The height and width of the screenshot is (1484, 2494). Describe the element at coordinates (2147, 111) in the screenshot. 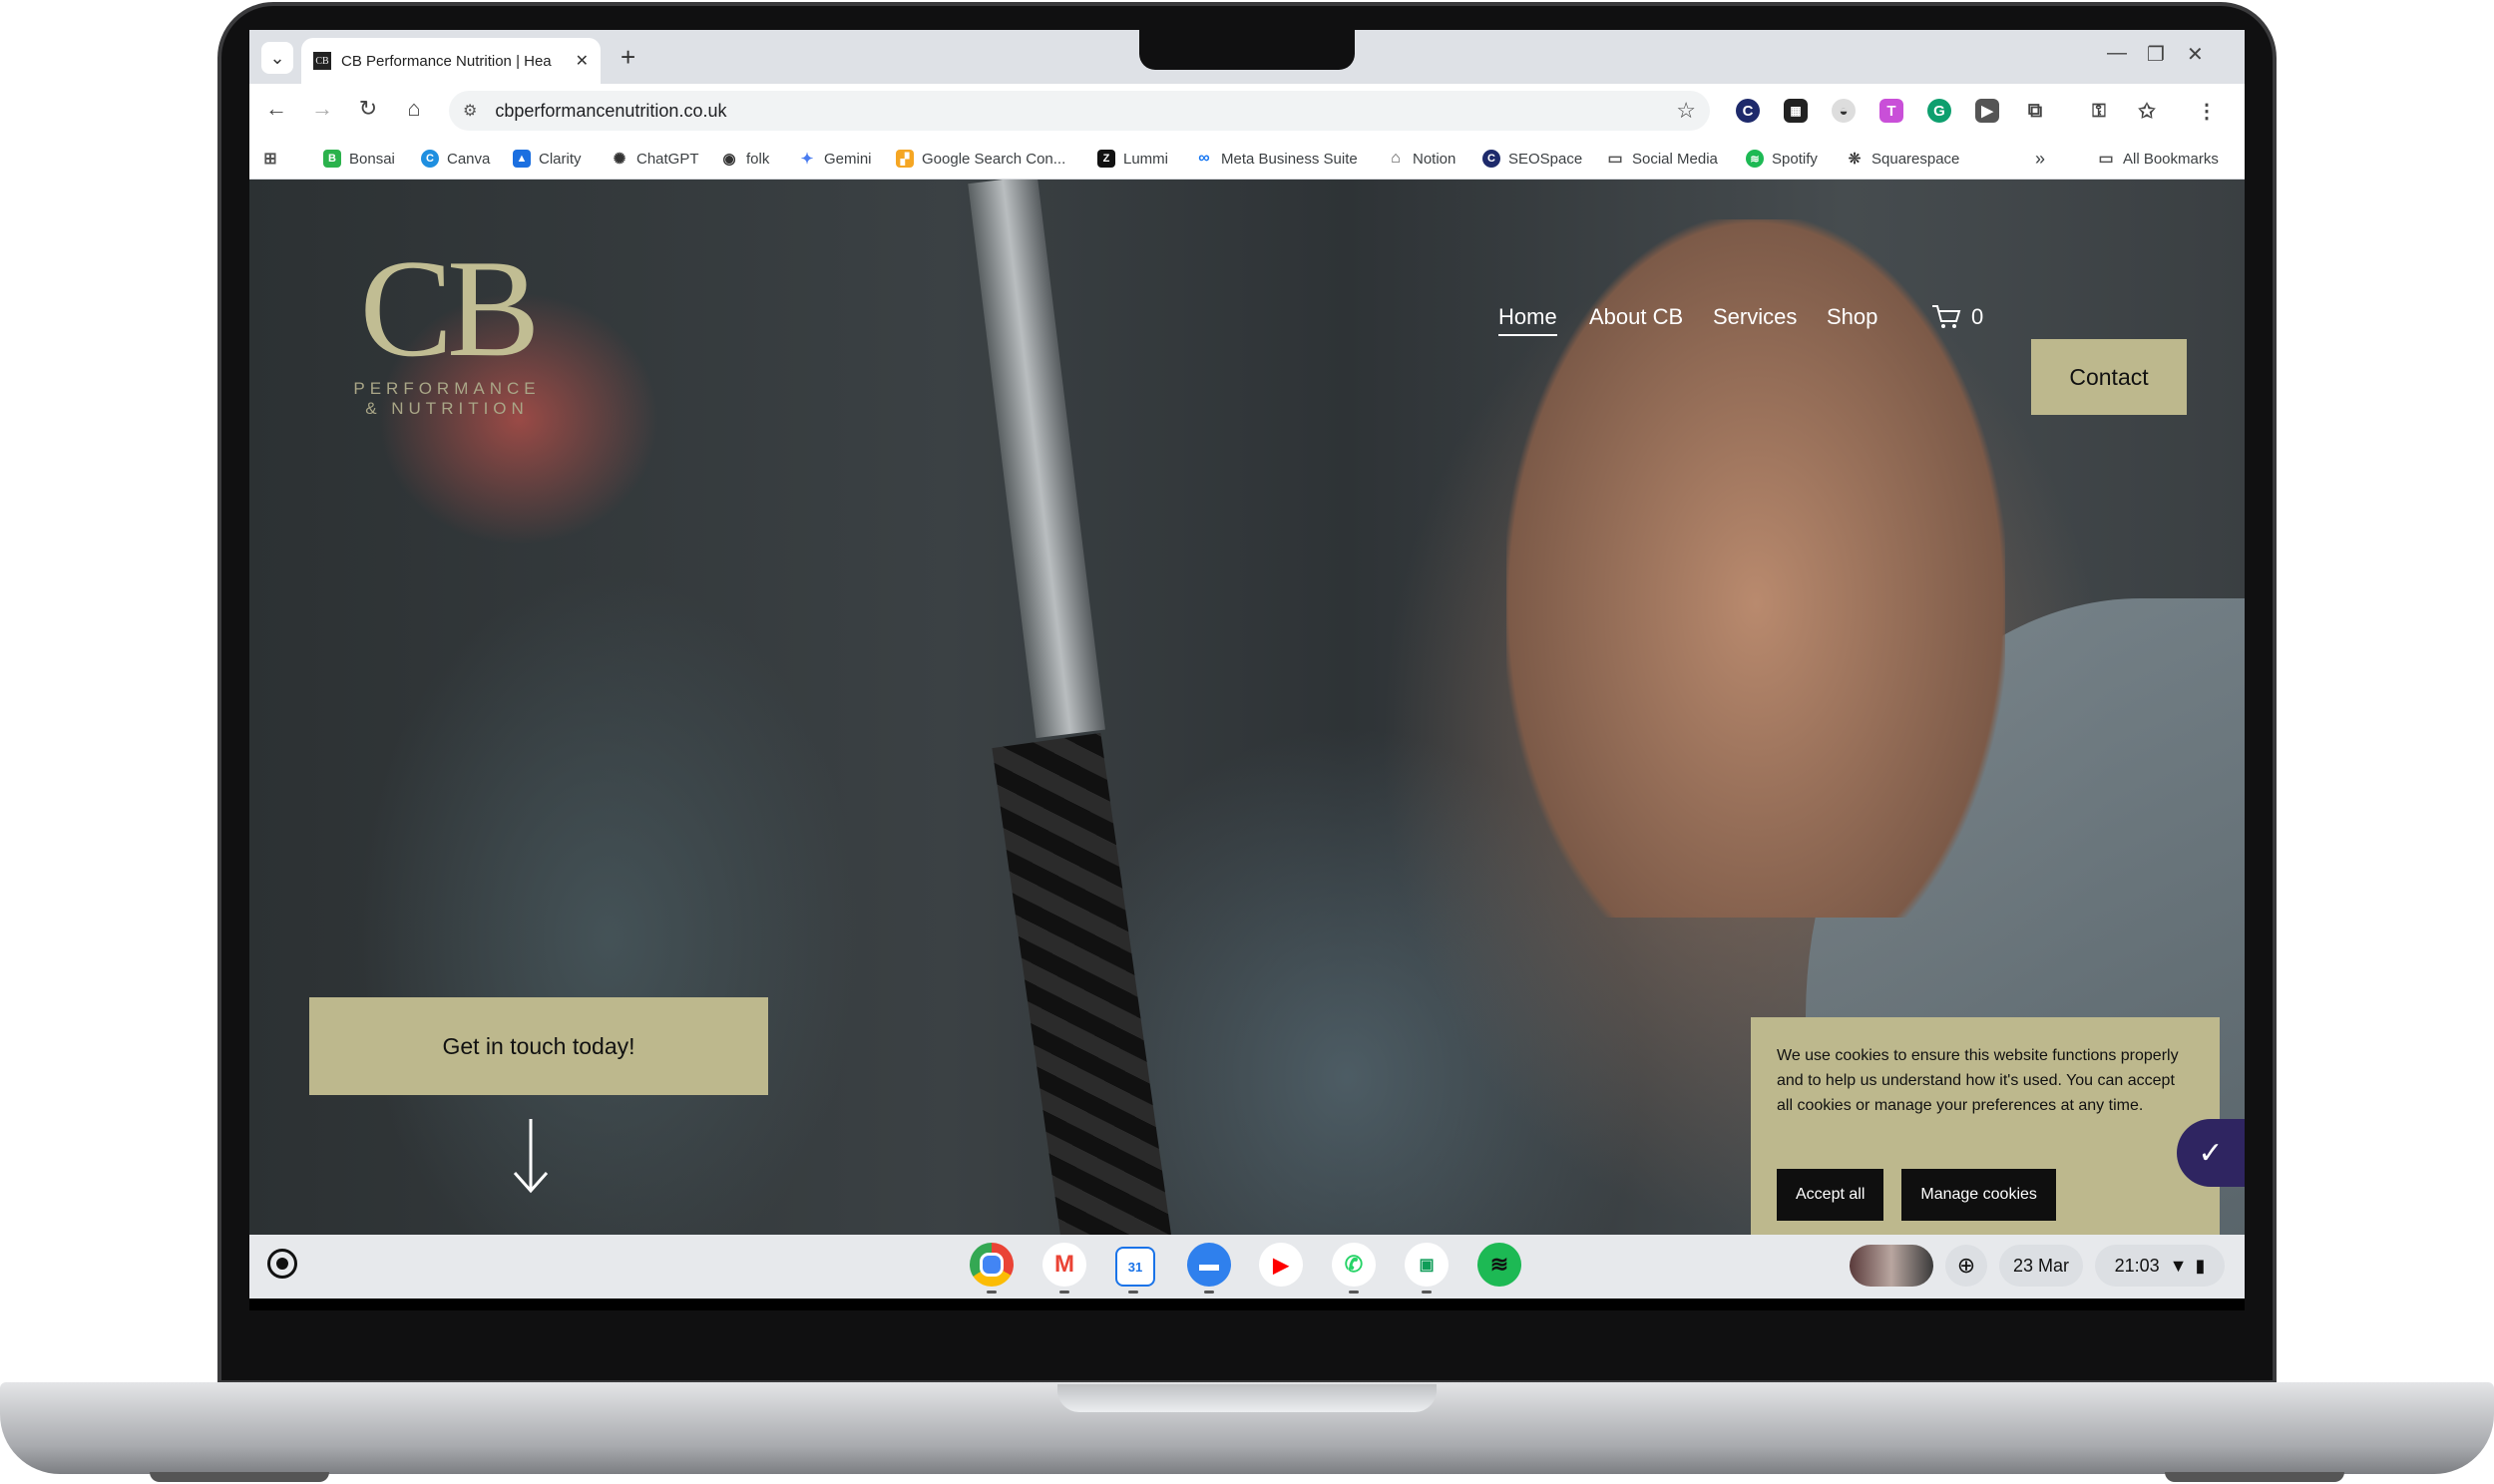

I see `reading-list-star-icon: ✩` at that location.